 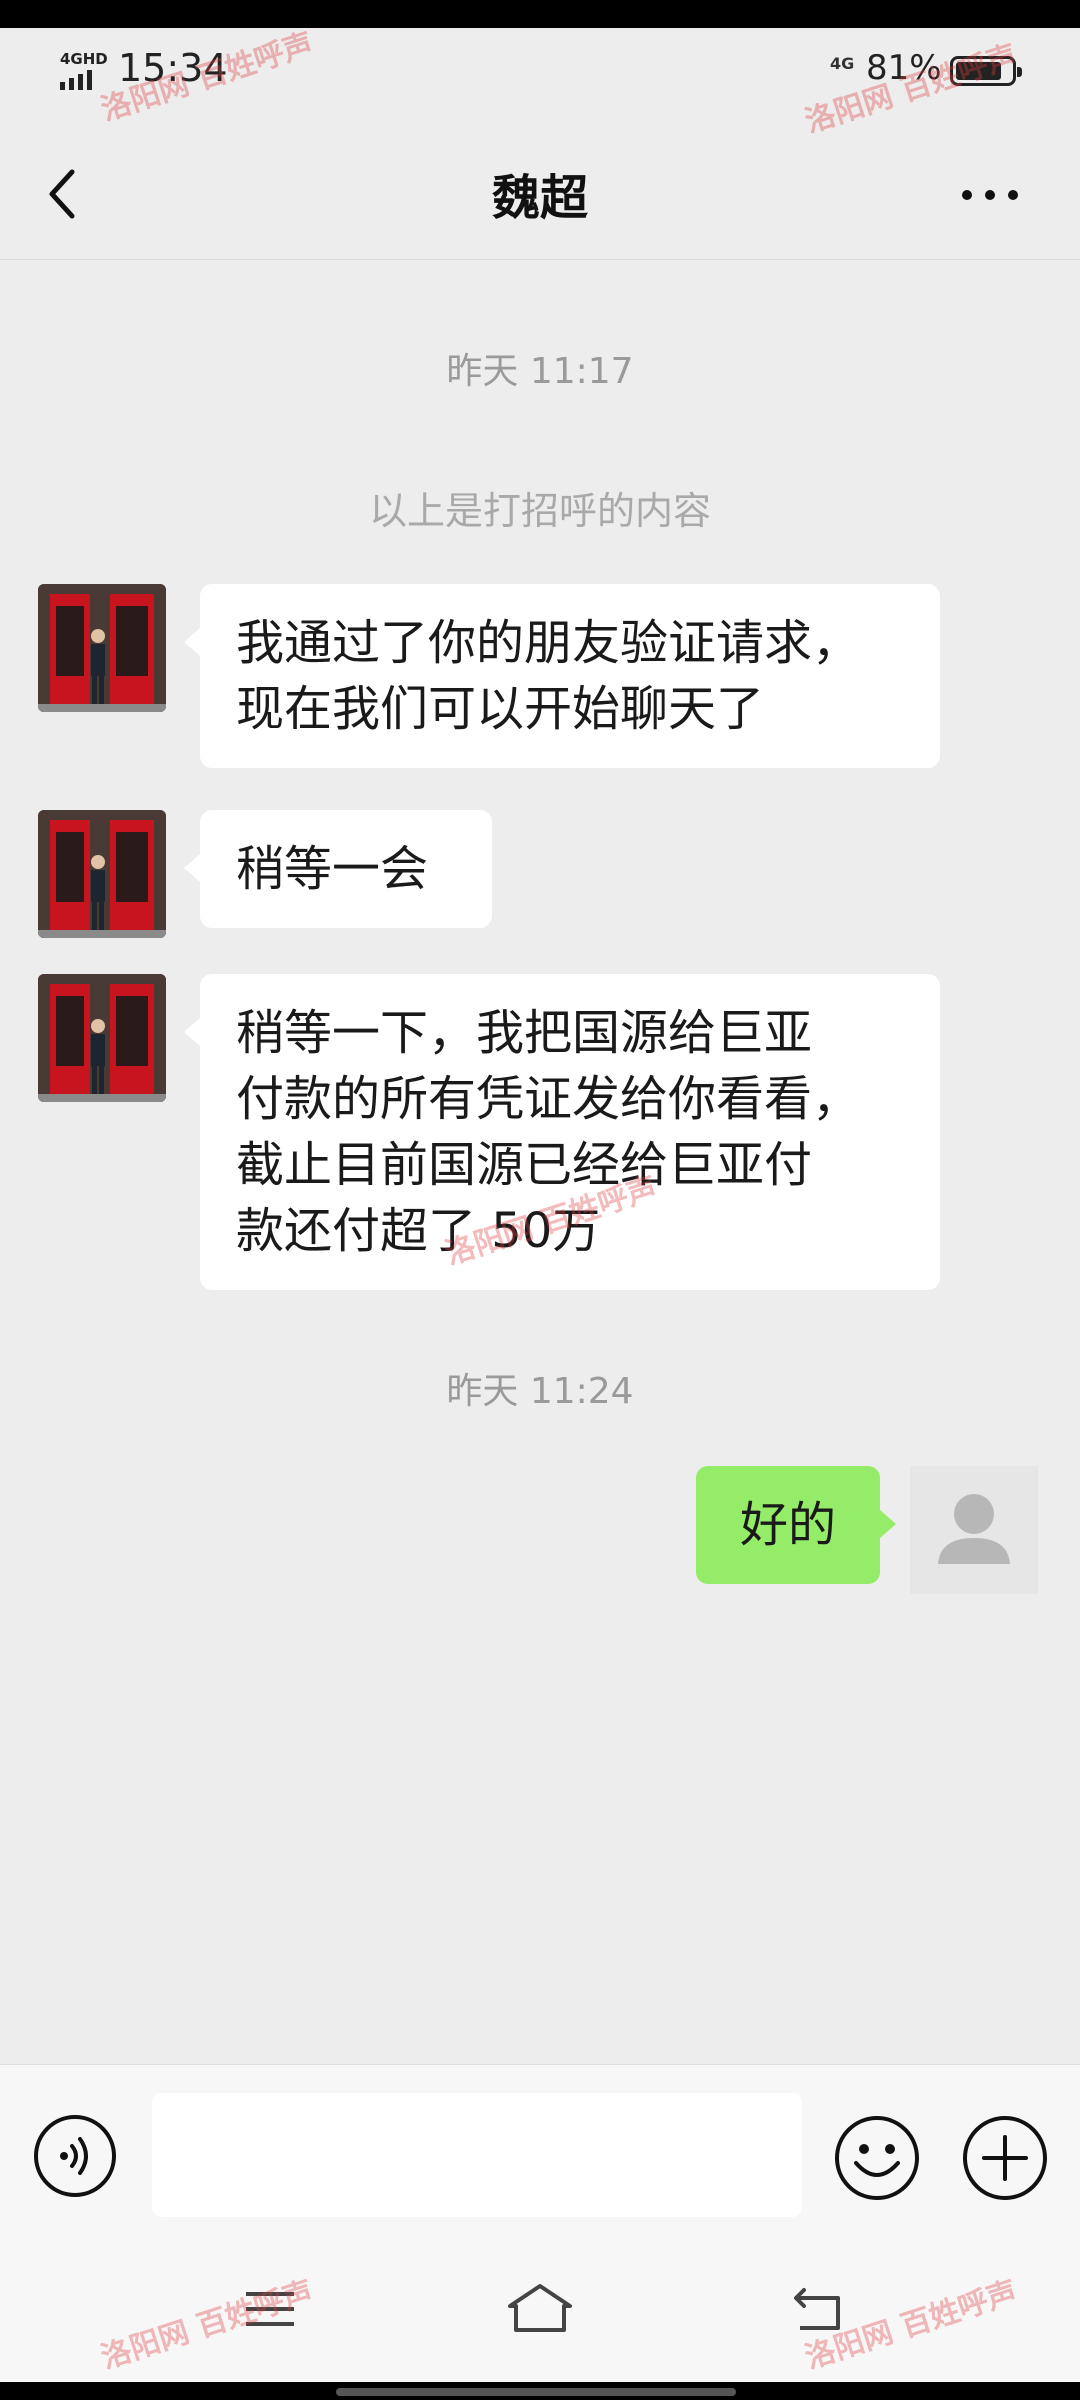 I want to click on timestamp: 昨天 11:24, so click(x=540, y=1391).